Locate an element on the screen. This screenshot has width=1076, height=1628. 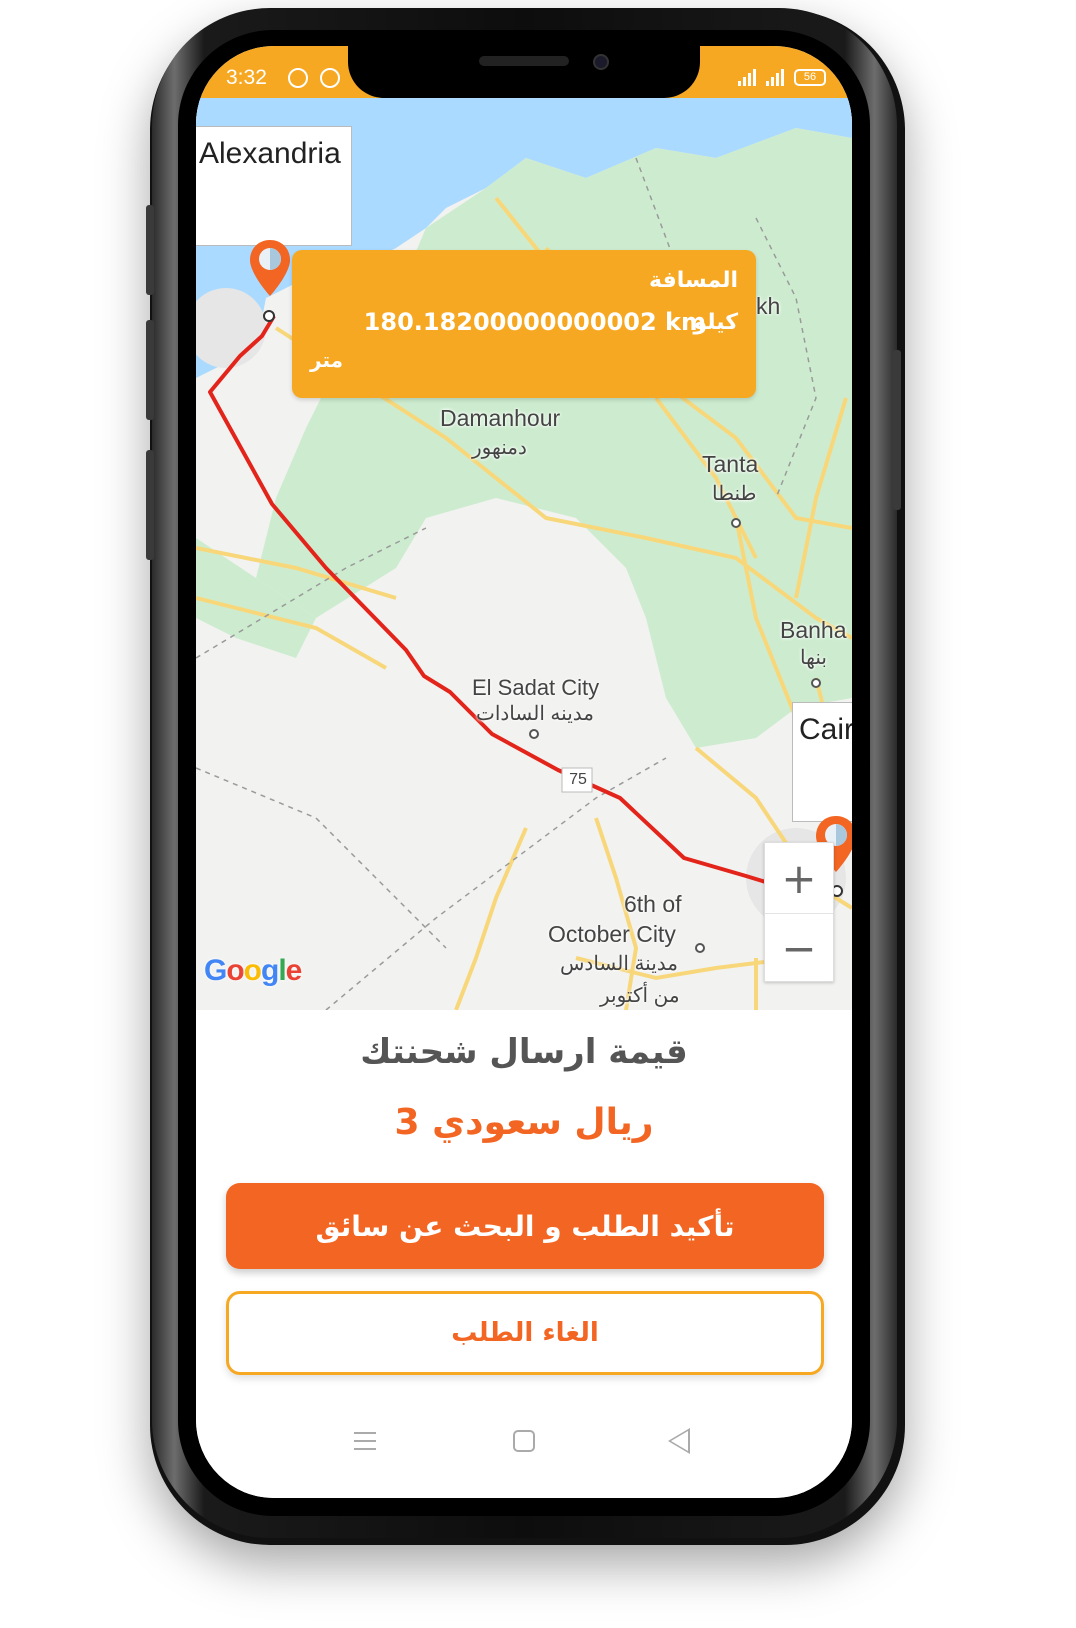
whatsapp-icon is located at coordinates (298, 78).